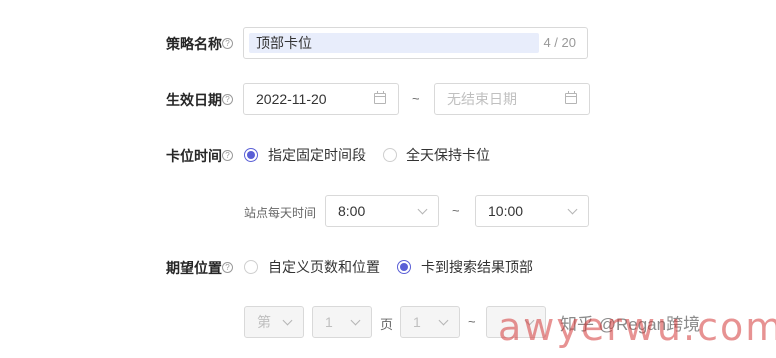 The width and height of the screenshot is (776, 358). I want to click on radio-all-day, so click(390, 155).